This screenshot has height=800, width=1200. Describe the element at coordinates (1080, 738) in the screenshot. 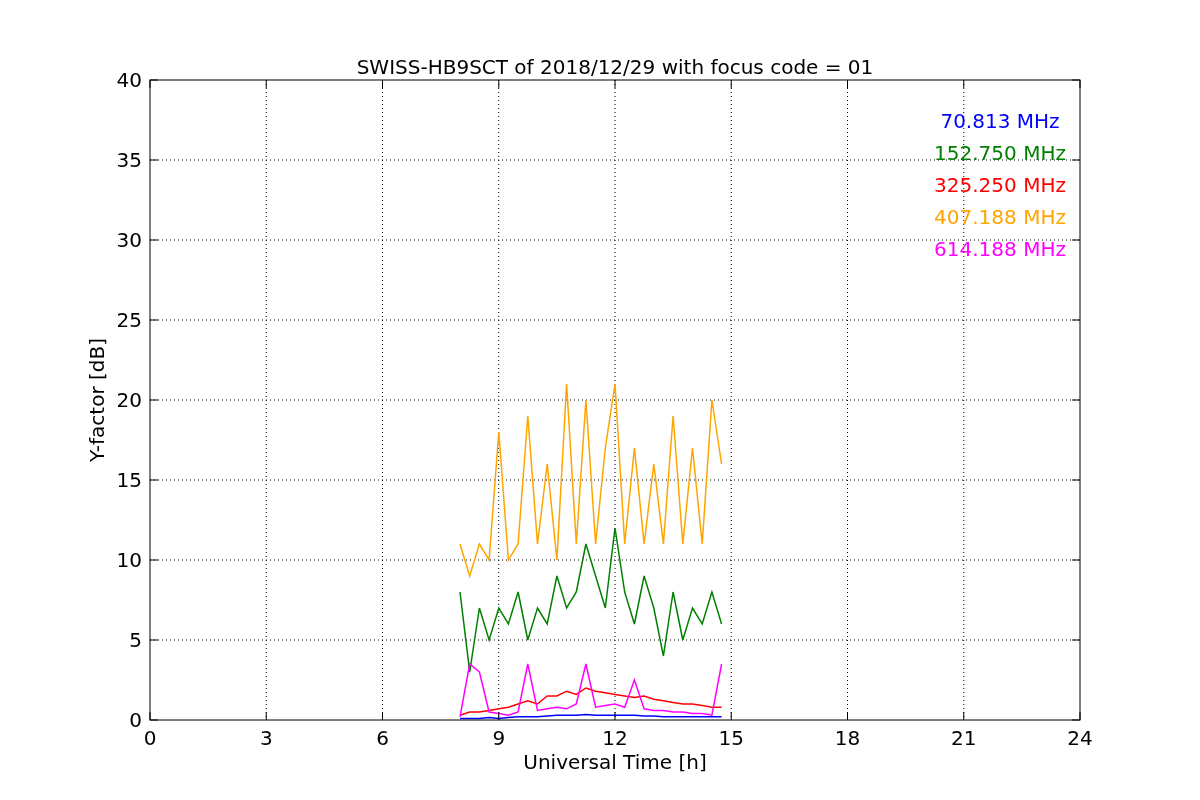

I see `tick-label: 24` at that location.